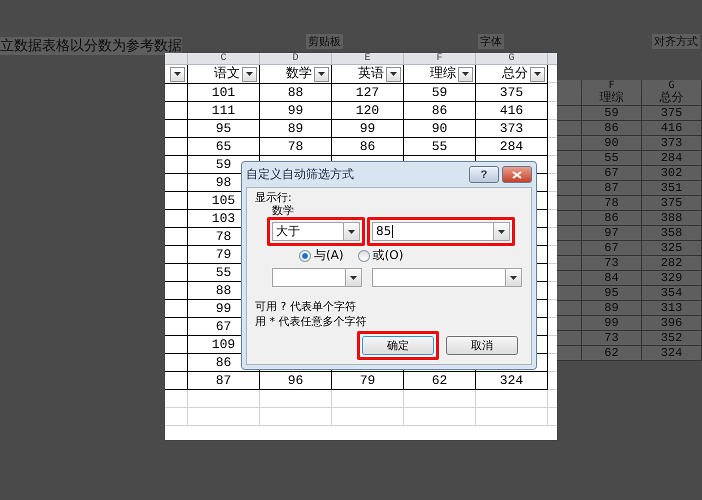 This screenshot has height=500, width=702. I want to click on table-cell: 99, so click(368, 129).